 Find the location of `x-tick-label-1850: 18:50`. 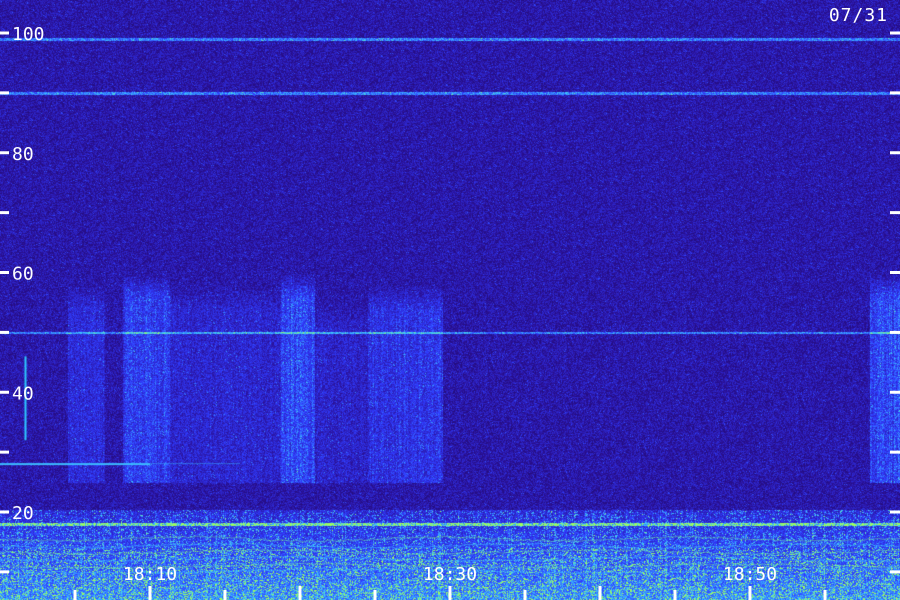

x-tick-label-1850: 18:50 is located at coordinates (750, 574).